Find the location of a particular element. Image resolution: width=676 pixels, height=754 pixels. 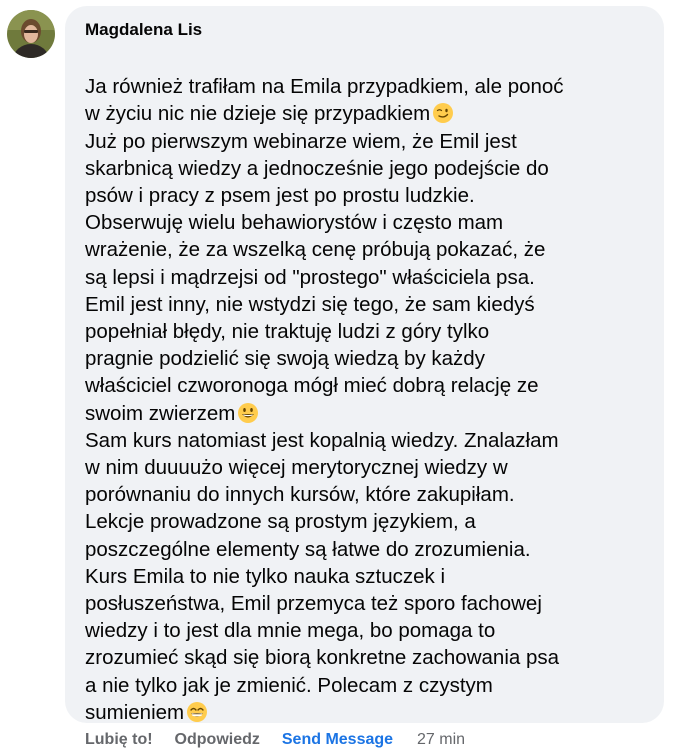

winking-face-emoji is located at coordinates (443, 113).